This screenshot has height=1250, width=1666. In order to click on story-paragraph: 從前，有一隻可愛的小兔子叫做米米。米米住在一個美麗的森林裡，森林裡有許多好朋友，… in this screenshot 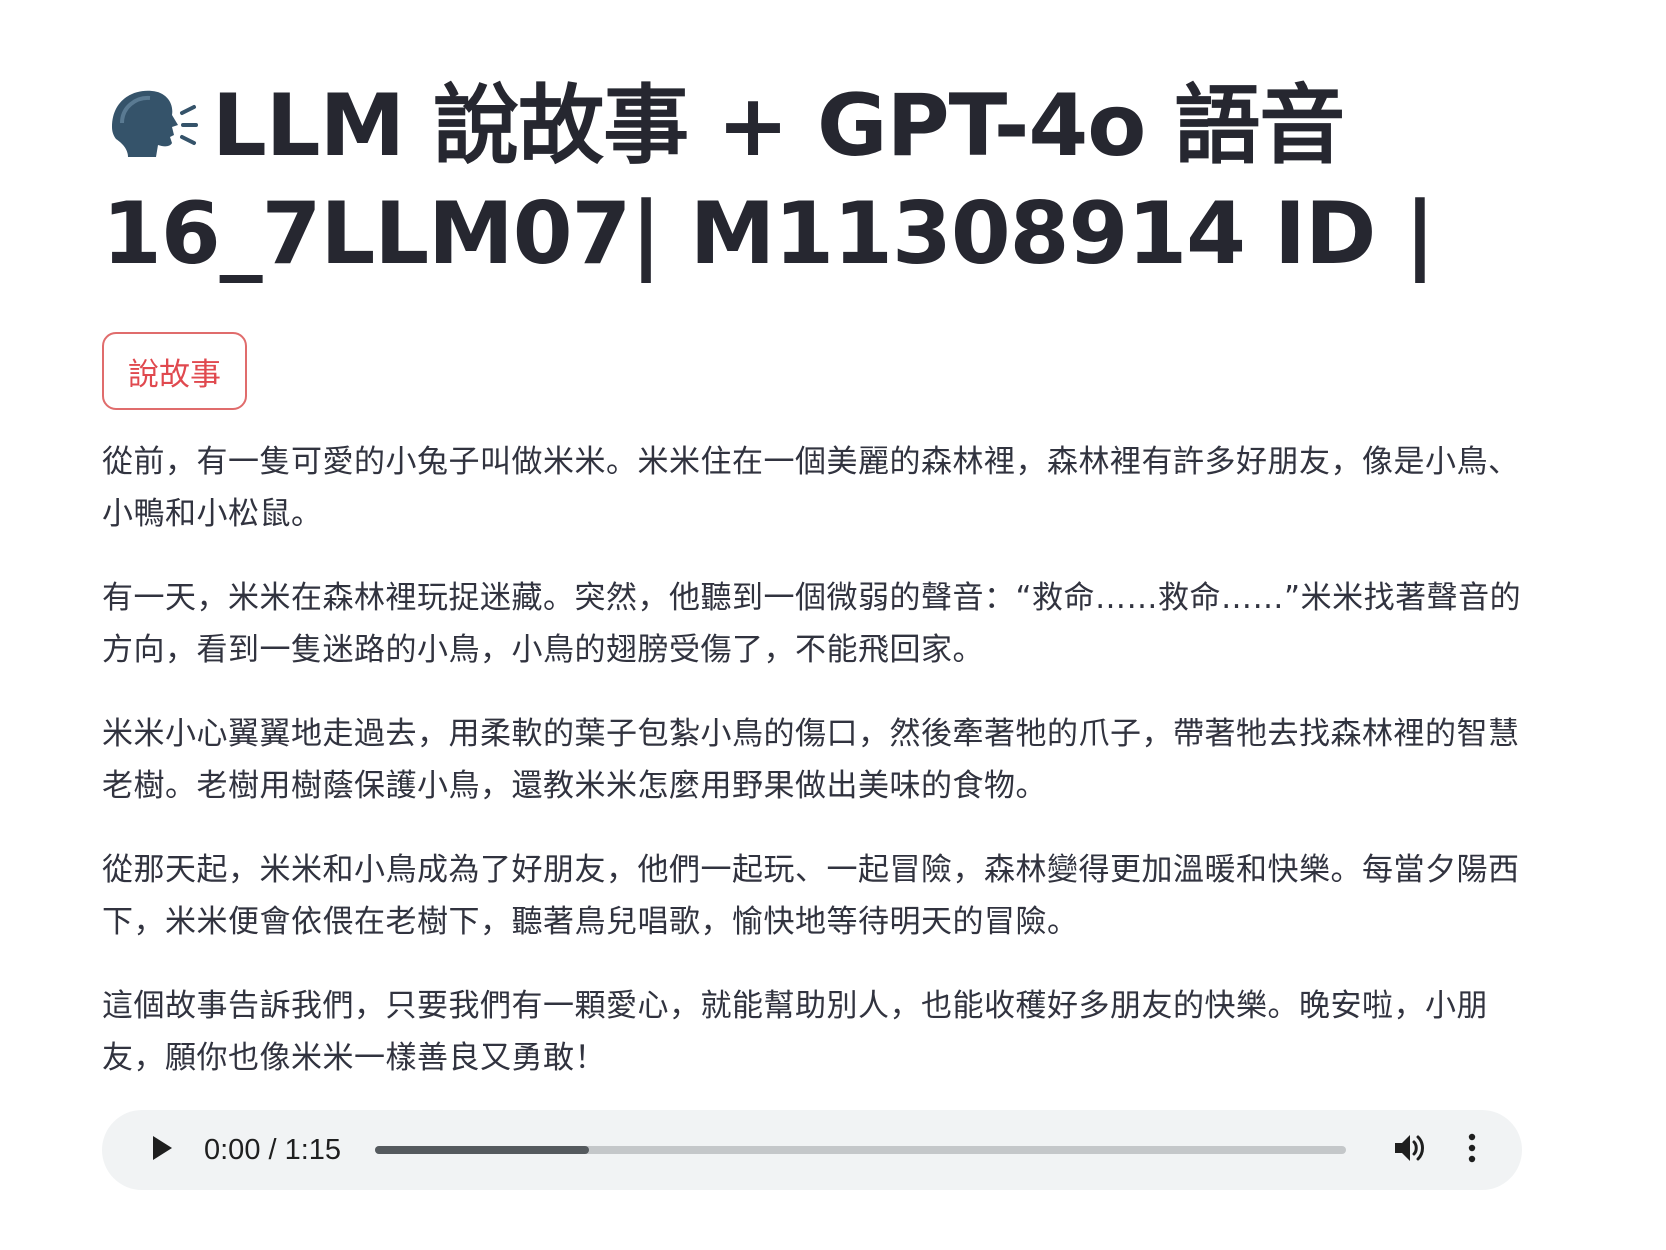, I will do `click(811, 488)`.